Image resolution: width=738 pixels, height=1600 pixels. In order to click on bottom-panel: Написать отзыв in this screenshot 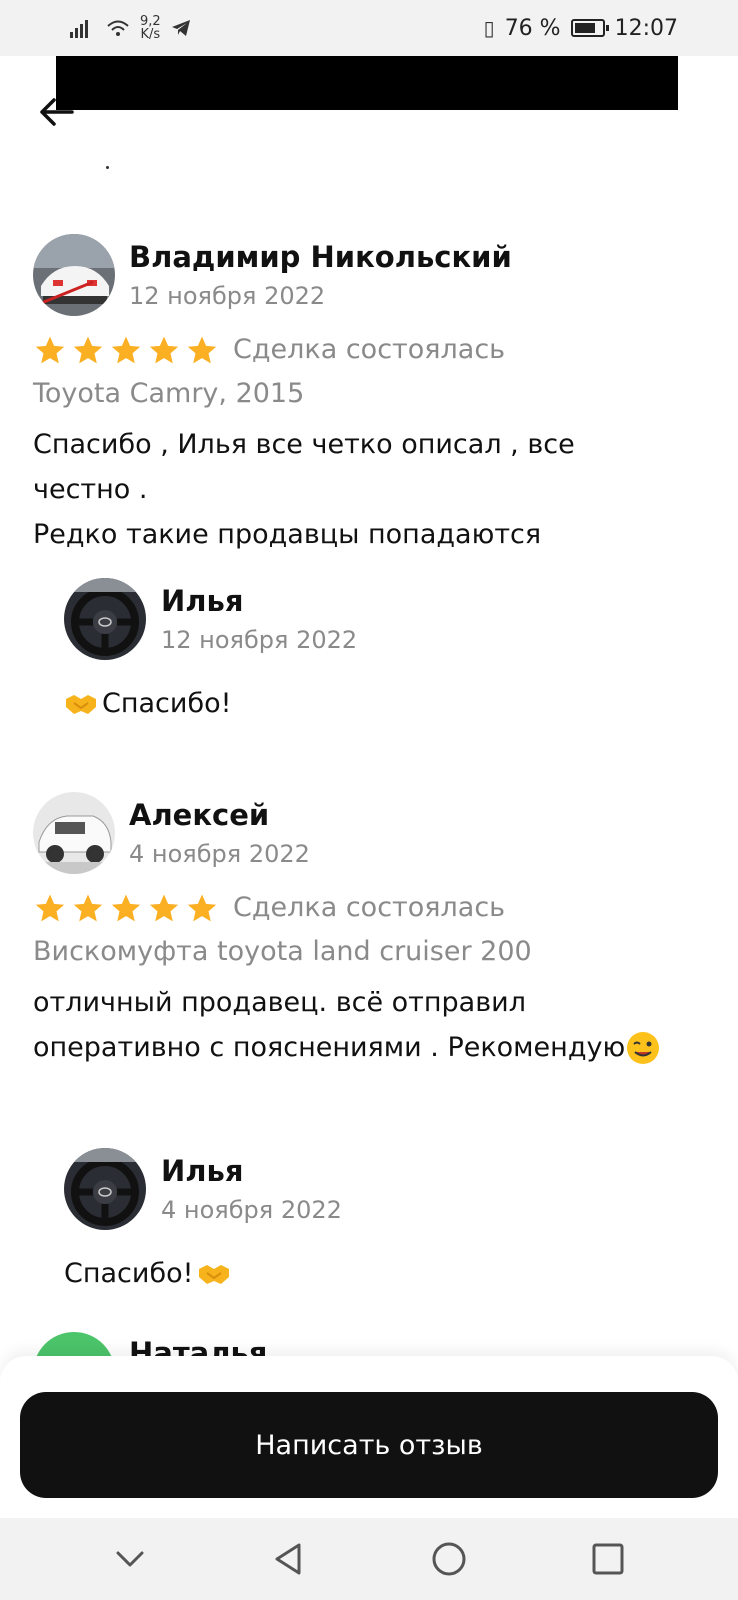, I will do `click(369, 1437)`.